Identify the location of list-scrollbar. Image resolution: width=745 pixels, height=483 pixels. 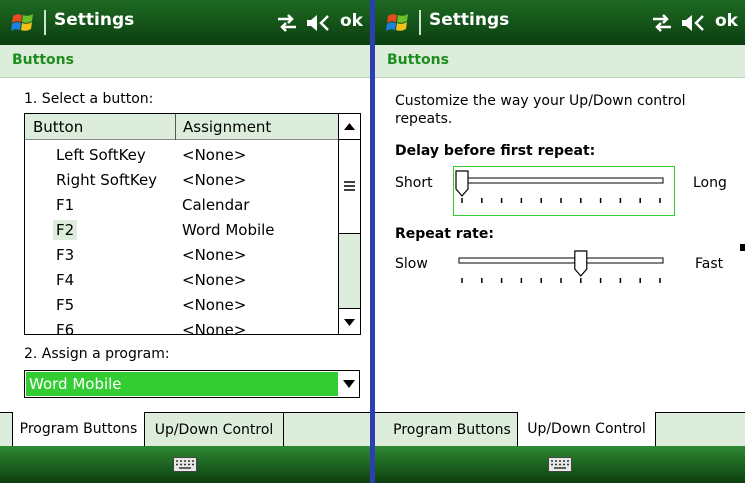
(349, 224).